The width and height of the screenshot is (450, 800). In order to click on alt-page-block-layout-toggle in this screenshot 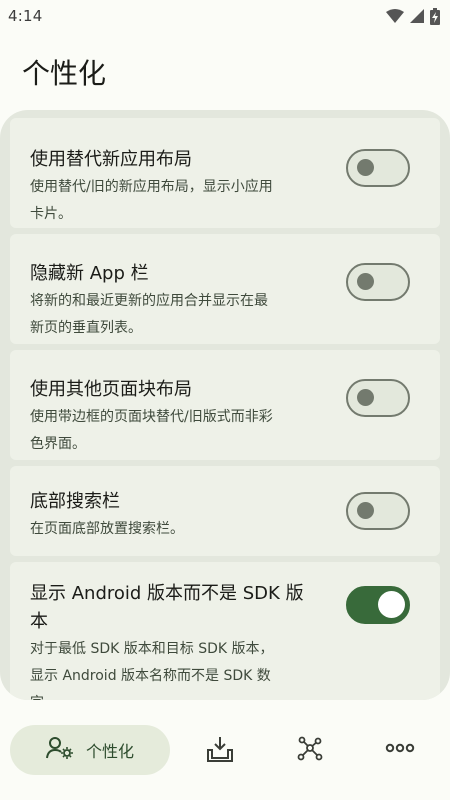, I will do `click(378, 398)`.